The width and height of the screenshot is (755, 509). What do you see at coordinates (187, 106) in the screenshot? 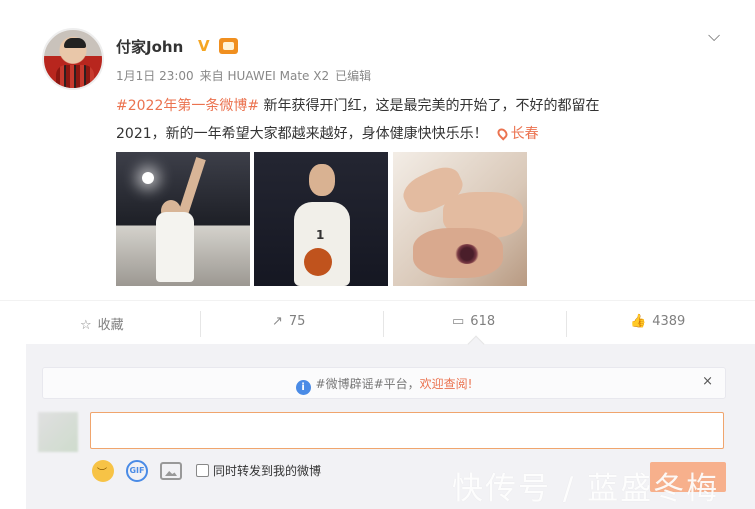
I see `hashtag-link: #2022年第一条微博#` at bounding box center [187, 106].